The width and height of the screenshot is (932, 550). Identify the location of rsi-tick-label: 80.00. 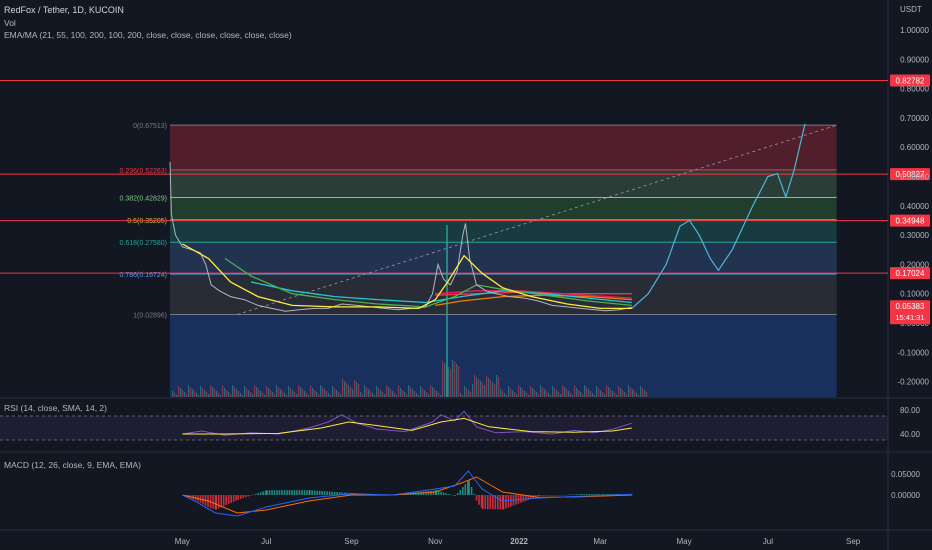
(910, 410).